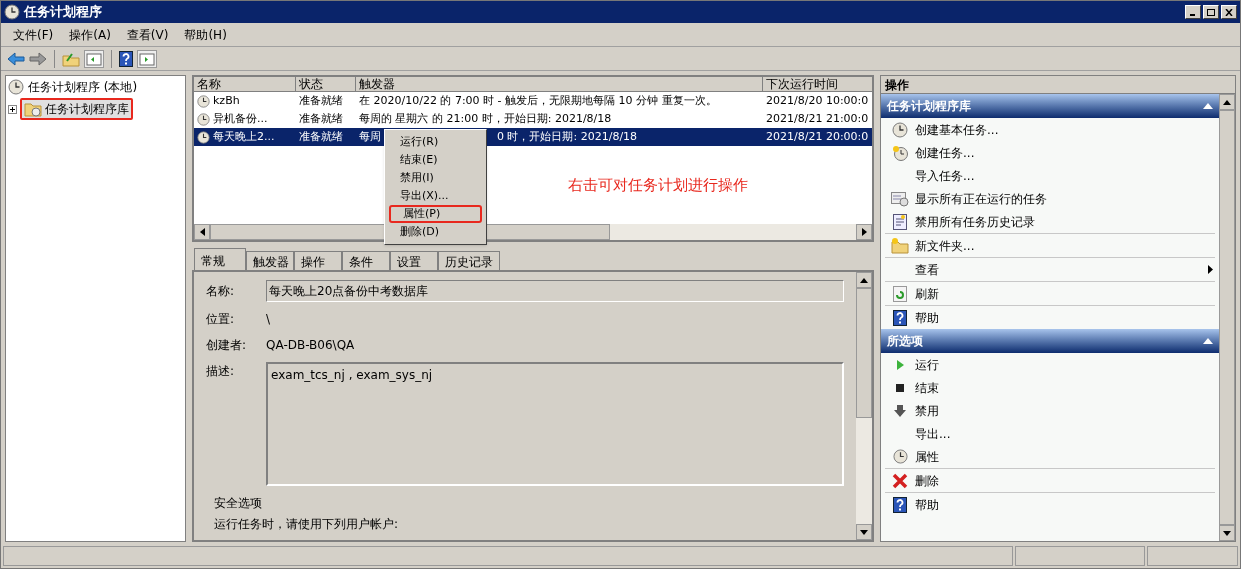 The image size is (1241, 569). Describe the element at coordinates (555, 424) in the screenshot. I see `description-field: exam_tcs_nj , exam_sys_nj` at that location.